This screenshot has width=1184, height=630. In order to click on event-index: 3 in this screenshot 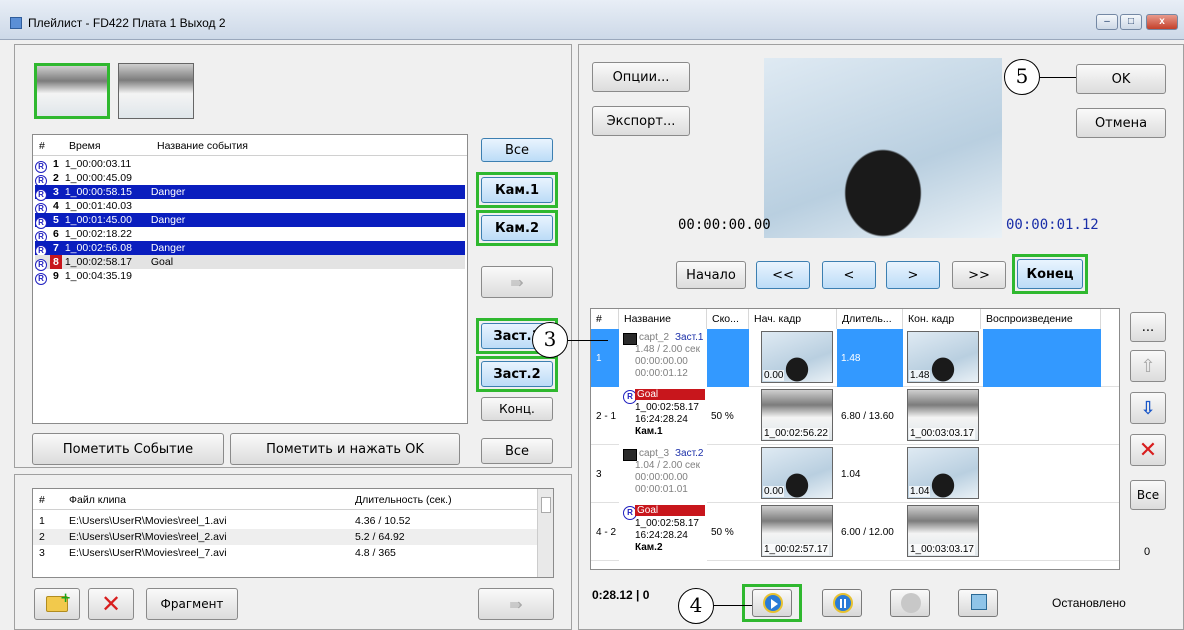, I will do `click(56, 192)`.